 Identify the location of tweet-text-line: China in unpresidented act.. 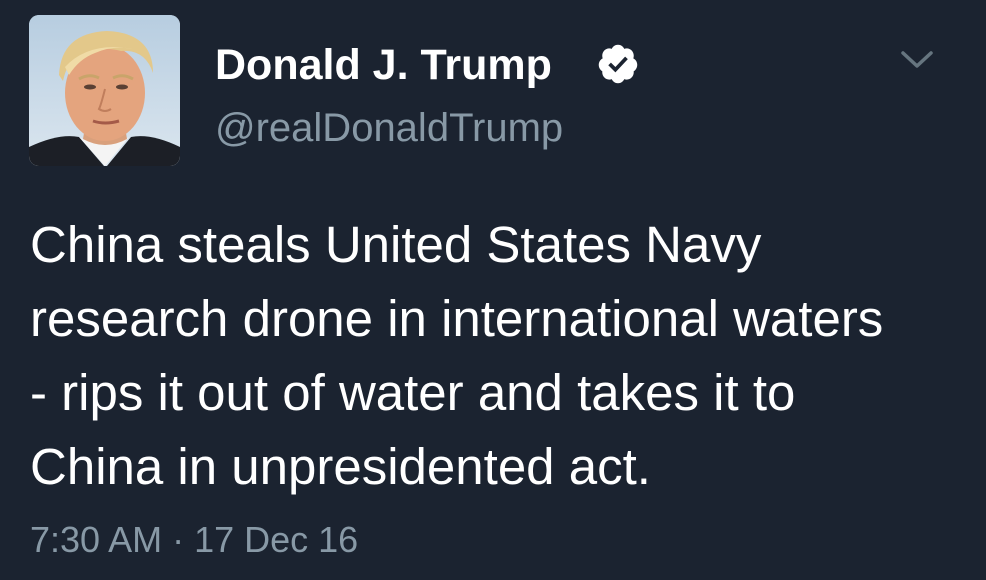
(340, 466).